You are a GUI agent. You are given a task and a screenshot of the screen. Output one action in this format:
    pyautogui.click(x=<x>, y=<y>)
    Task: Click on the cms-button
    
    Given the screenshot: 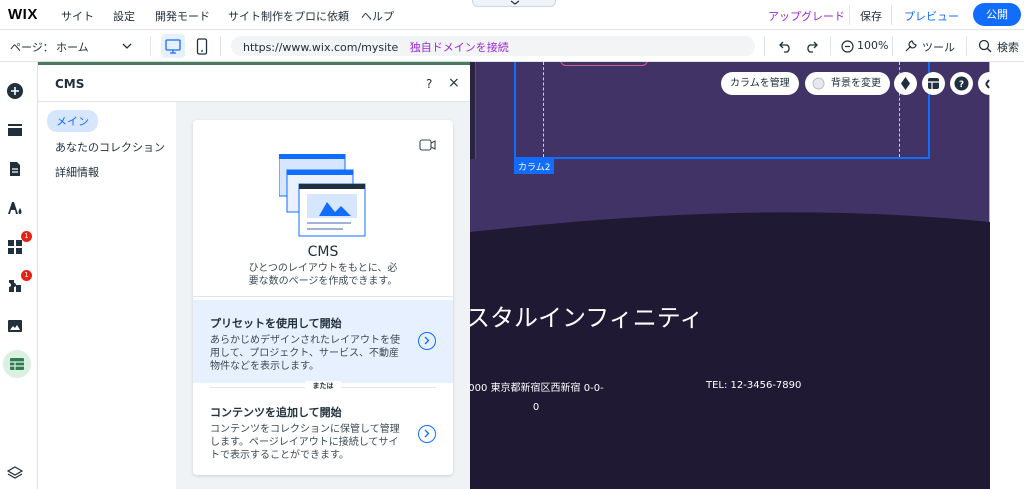 What is the action you would take?
    pyautogui.click(x=17, y=364)
    